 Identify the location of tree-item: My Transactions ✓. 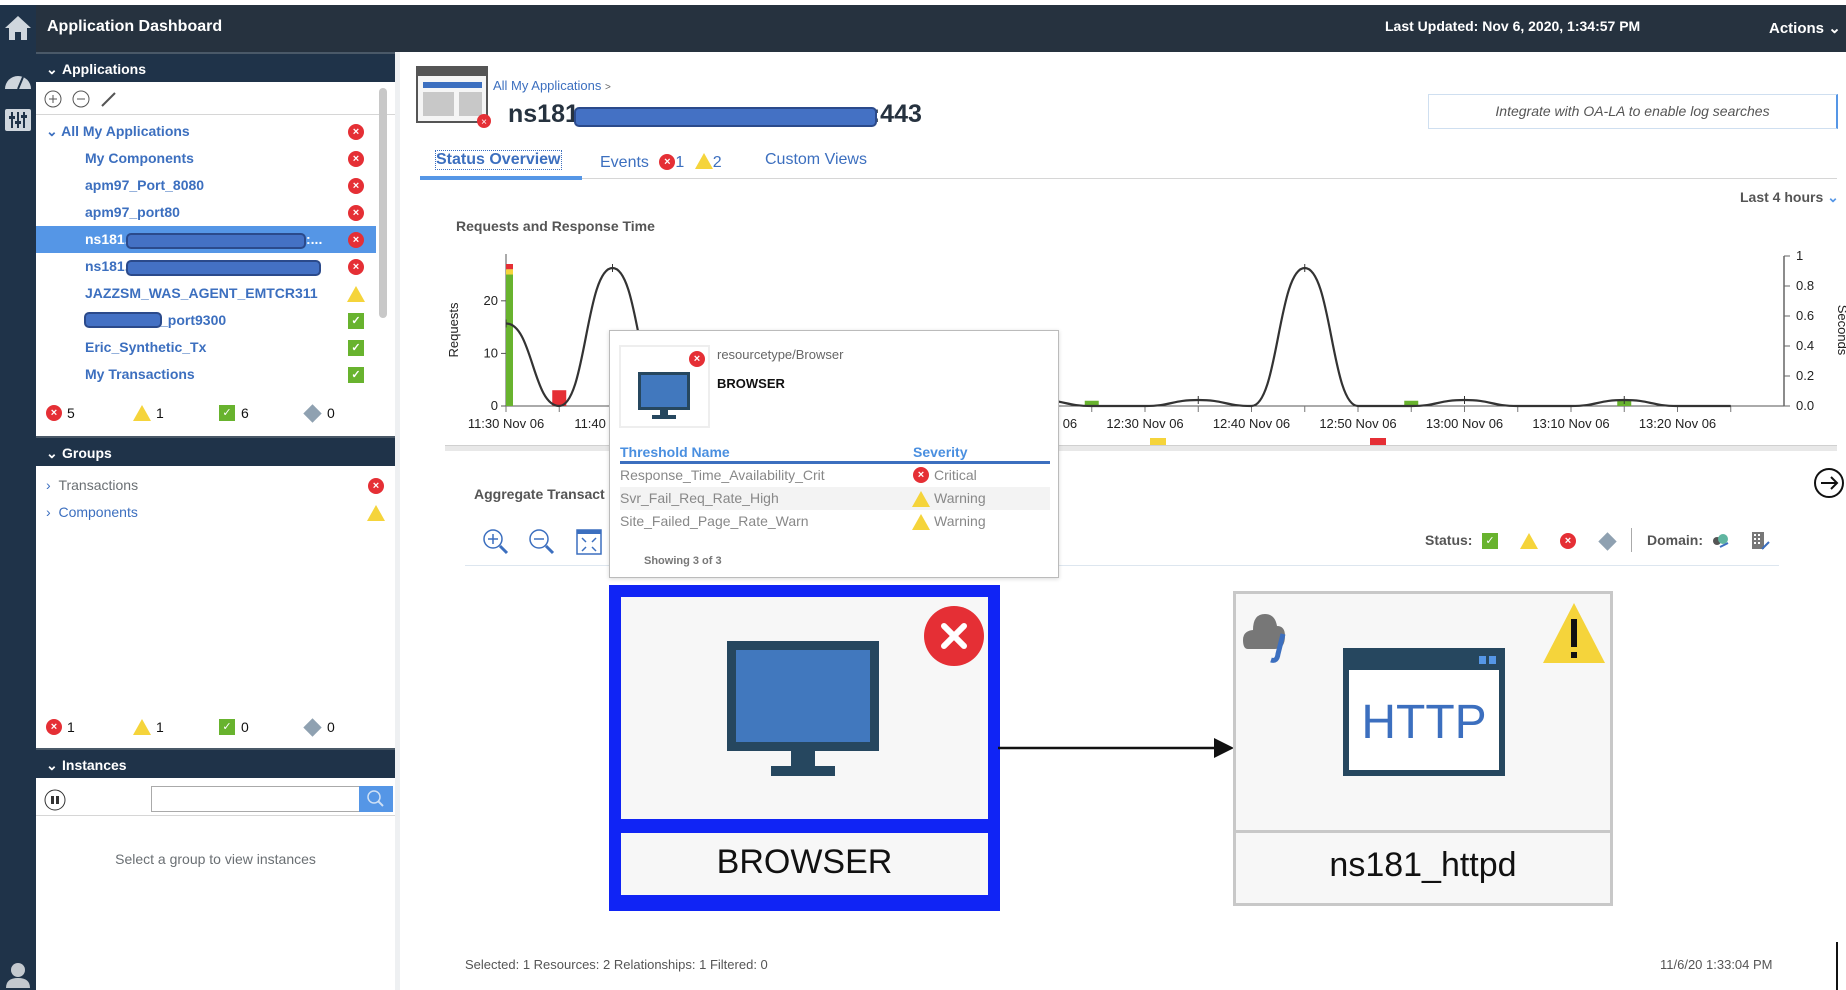
(206, 374).